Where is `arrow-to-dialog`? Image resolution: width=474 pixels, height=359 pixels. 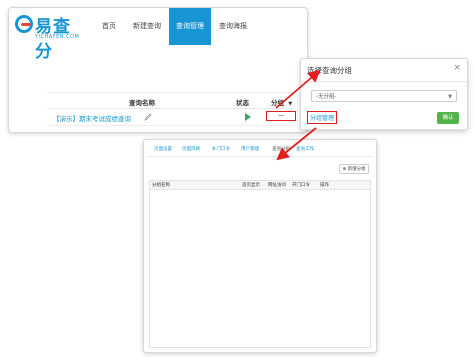 arrow-to-dialog is located at coordinates (298, 89).